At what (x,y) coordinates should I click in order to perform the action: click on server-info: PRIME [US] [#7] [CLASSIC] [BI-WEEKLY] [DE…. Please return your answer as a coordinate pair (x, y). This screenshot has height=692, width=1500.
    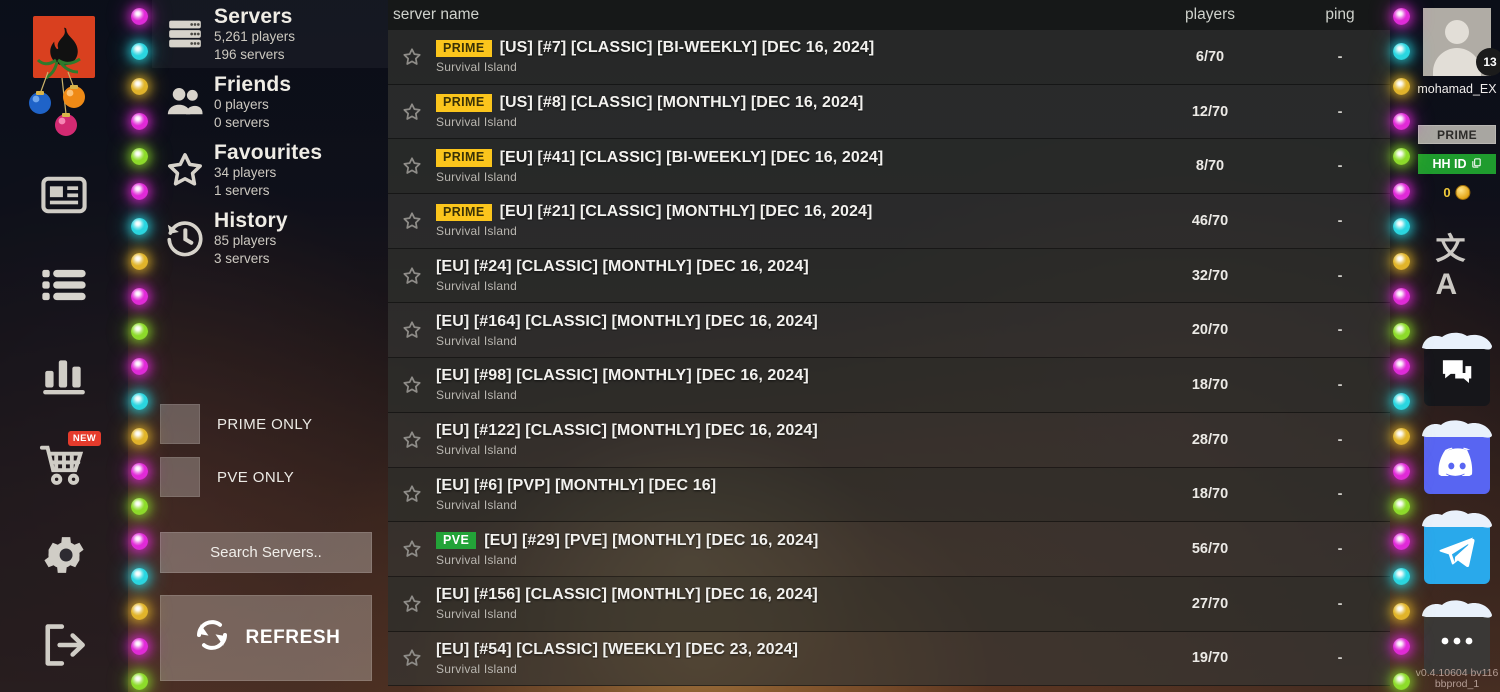
    Looking at the image, I should click on (783, 56).